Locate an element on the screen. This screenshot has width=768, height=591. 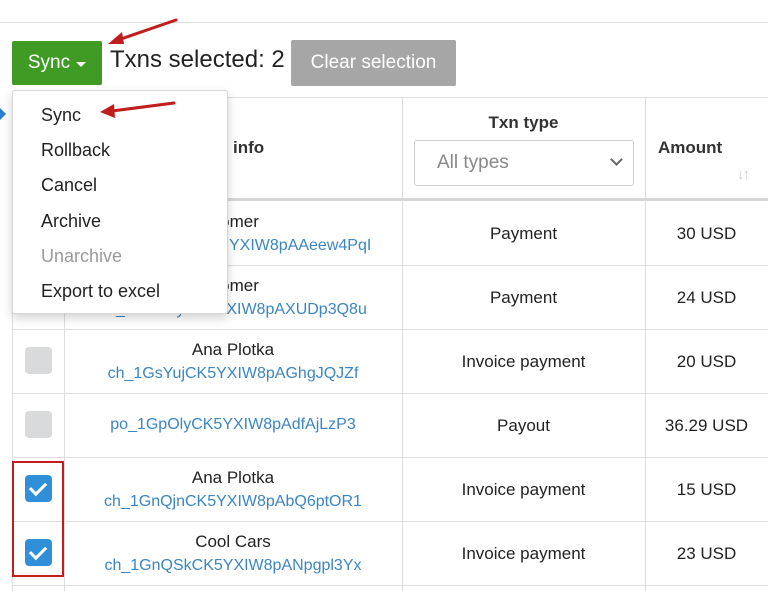
menu-item-rollback: Rollback is located at coordinates (120, 151).